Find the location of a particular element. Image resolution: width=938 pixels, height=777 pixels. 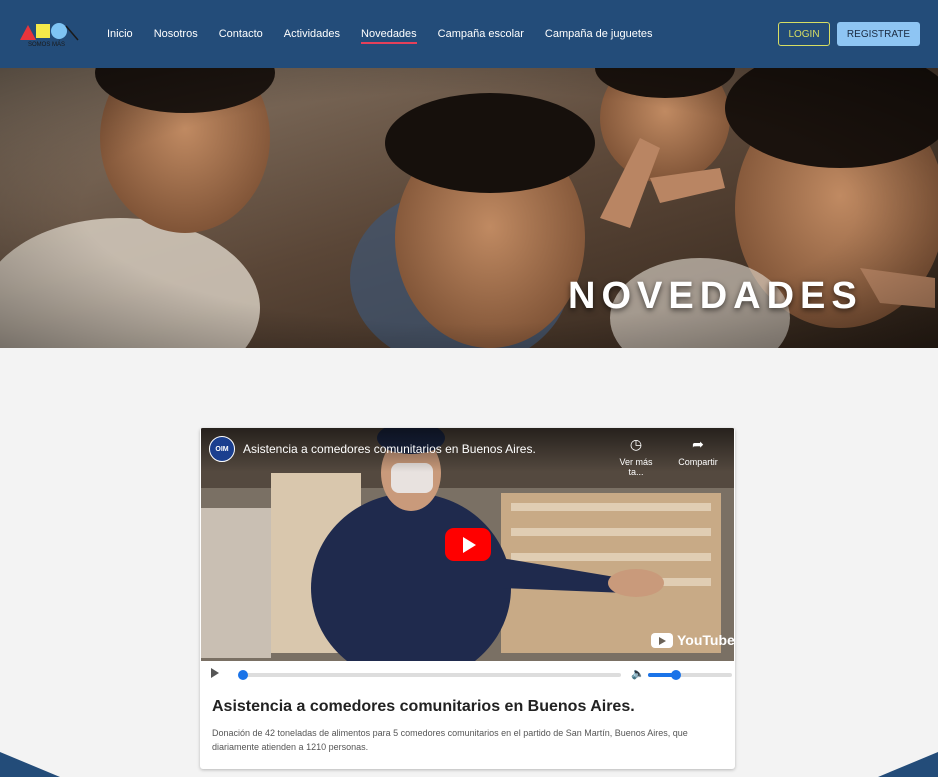

clock-icon: ◷ is located at coordinates (636, 444).